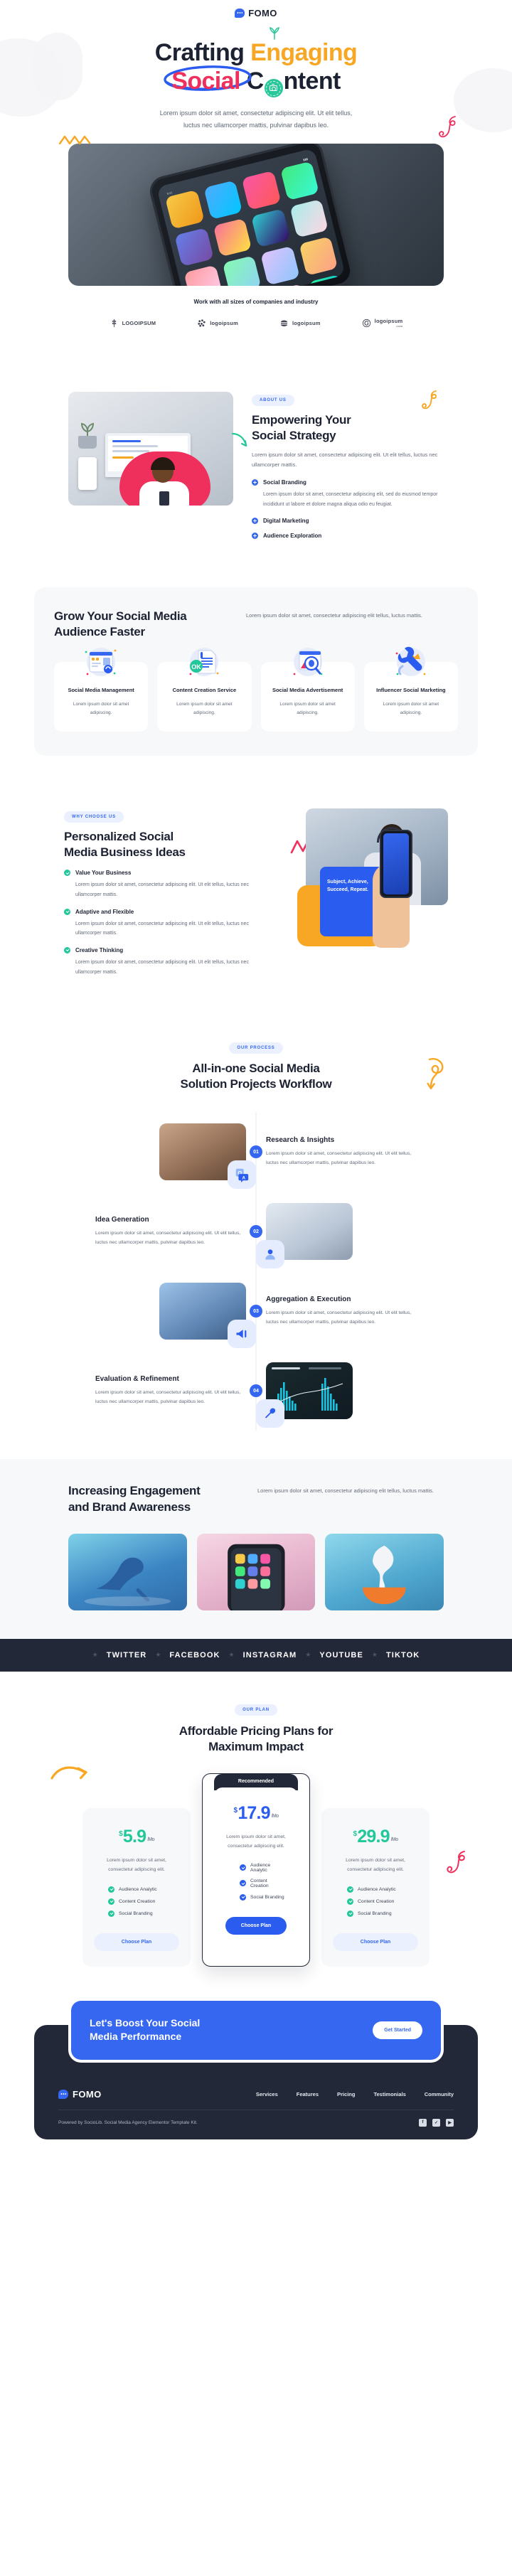 The height and width of the screenshot is (2576, 512). Describe the element at coordinates (394, 1840) in the screenshot. I see `plan-period: /Mo` at that location.